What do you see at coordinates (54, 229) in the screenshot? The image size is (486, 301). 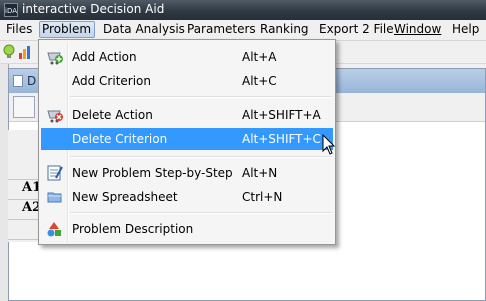 I see `shapes-icon` at bounding box center [54, 229].